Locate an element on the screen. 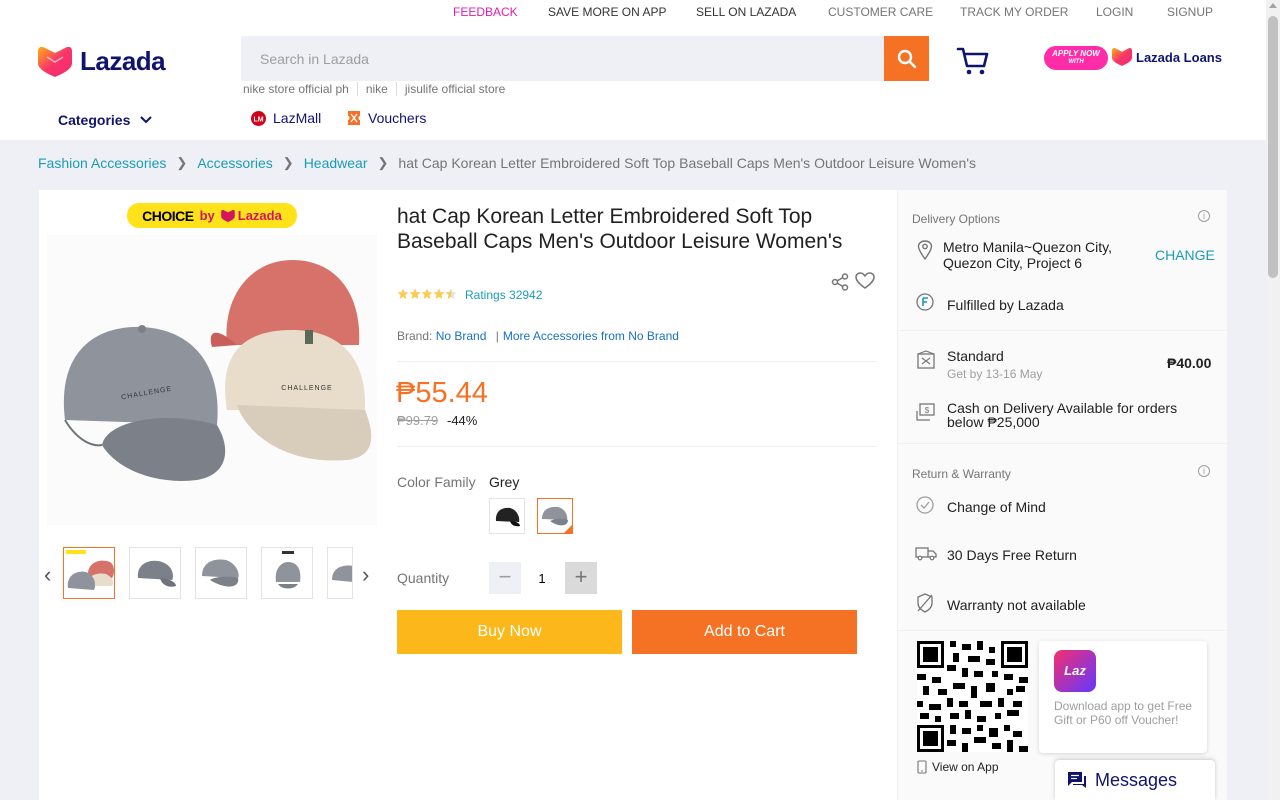  phone-icon is located at coordinates (922, 767).